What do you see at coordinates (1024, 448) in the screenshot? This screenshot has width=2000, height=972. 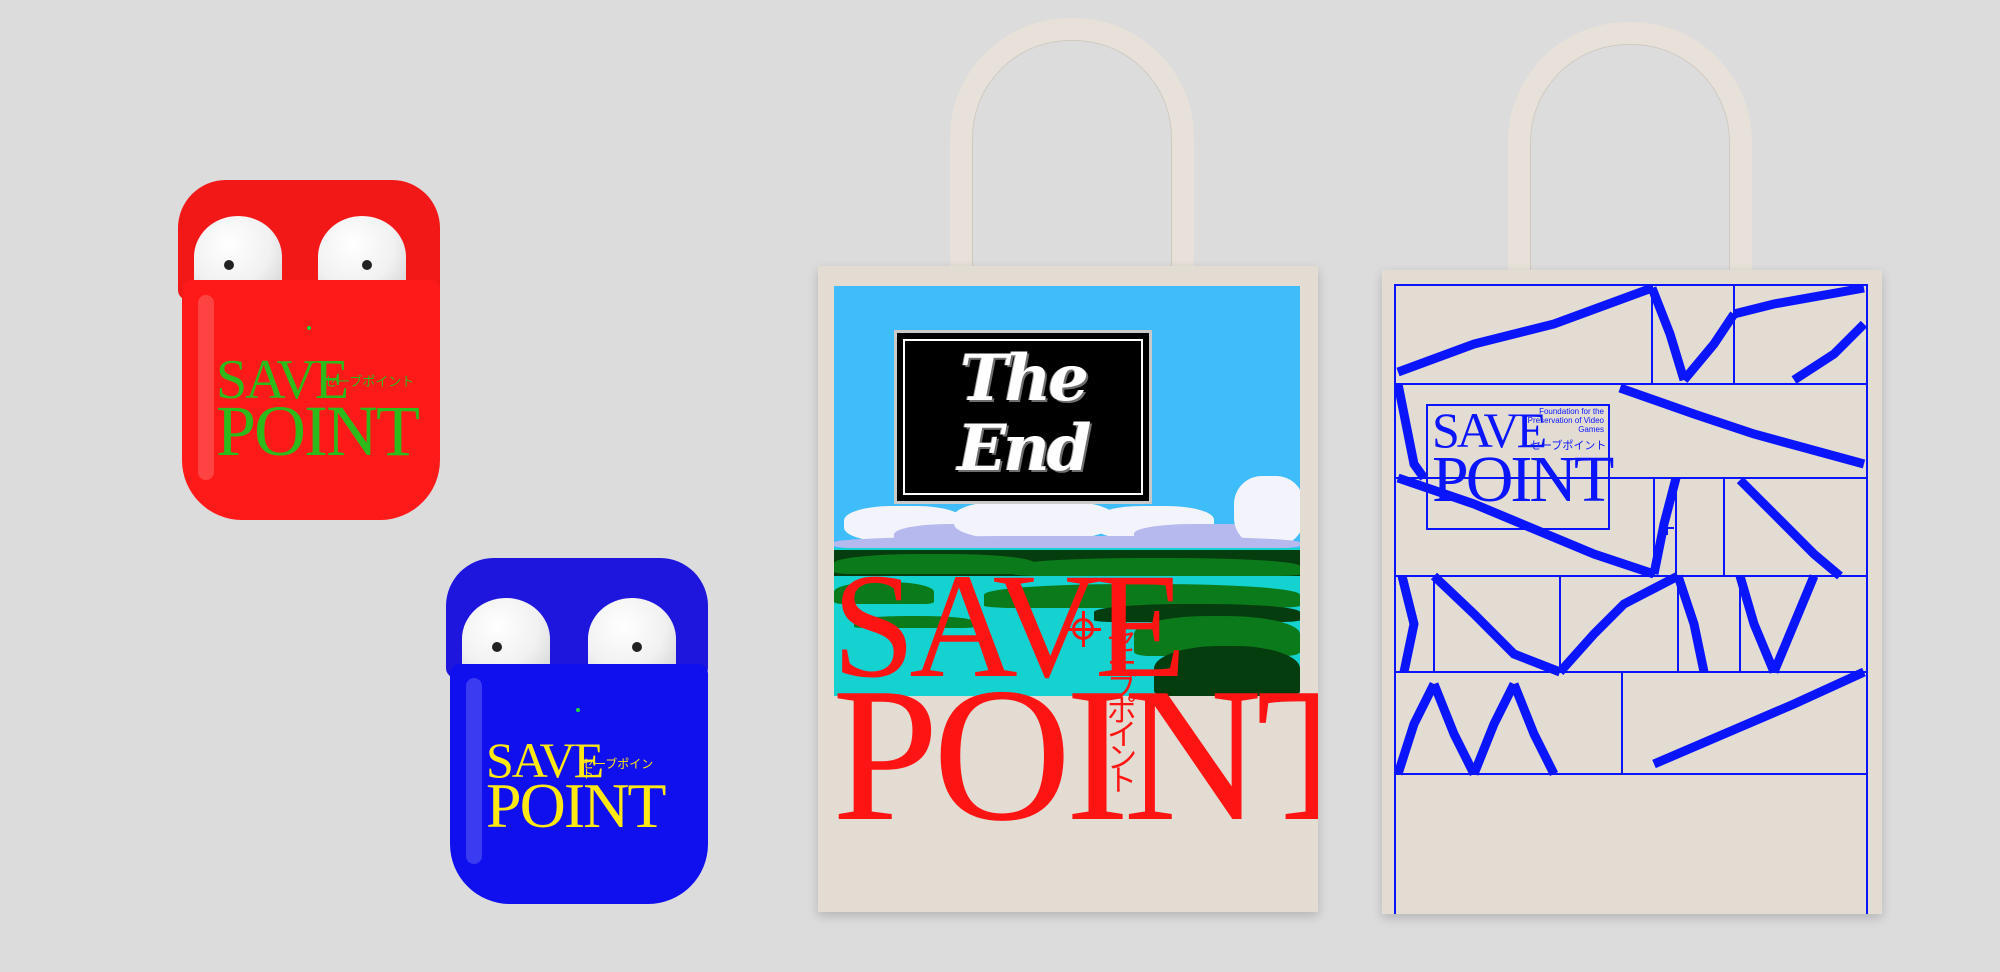 I see `sign-title-end: End` at bounding box center [1024, 448].